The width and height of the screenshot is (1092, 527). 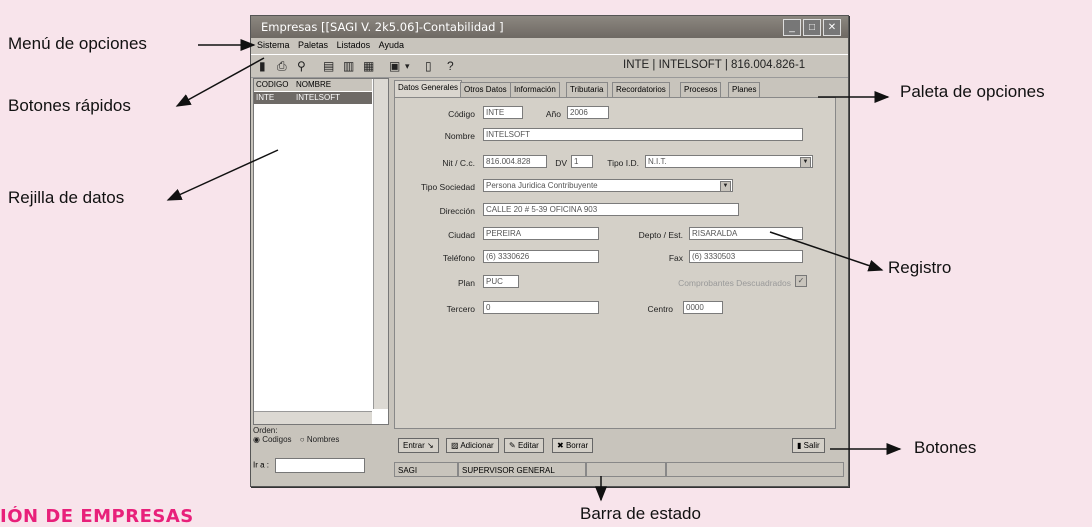 What do you see at coordinates (826, 251) in the screenshot?
I see `arrow-registro` at bounding box center [826, 251].